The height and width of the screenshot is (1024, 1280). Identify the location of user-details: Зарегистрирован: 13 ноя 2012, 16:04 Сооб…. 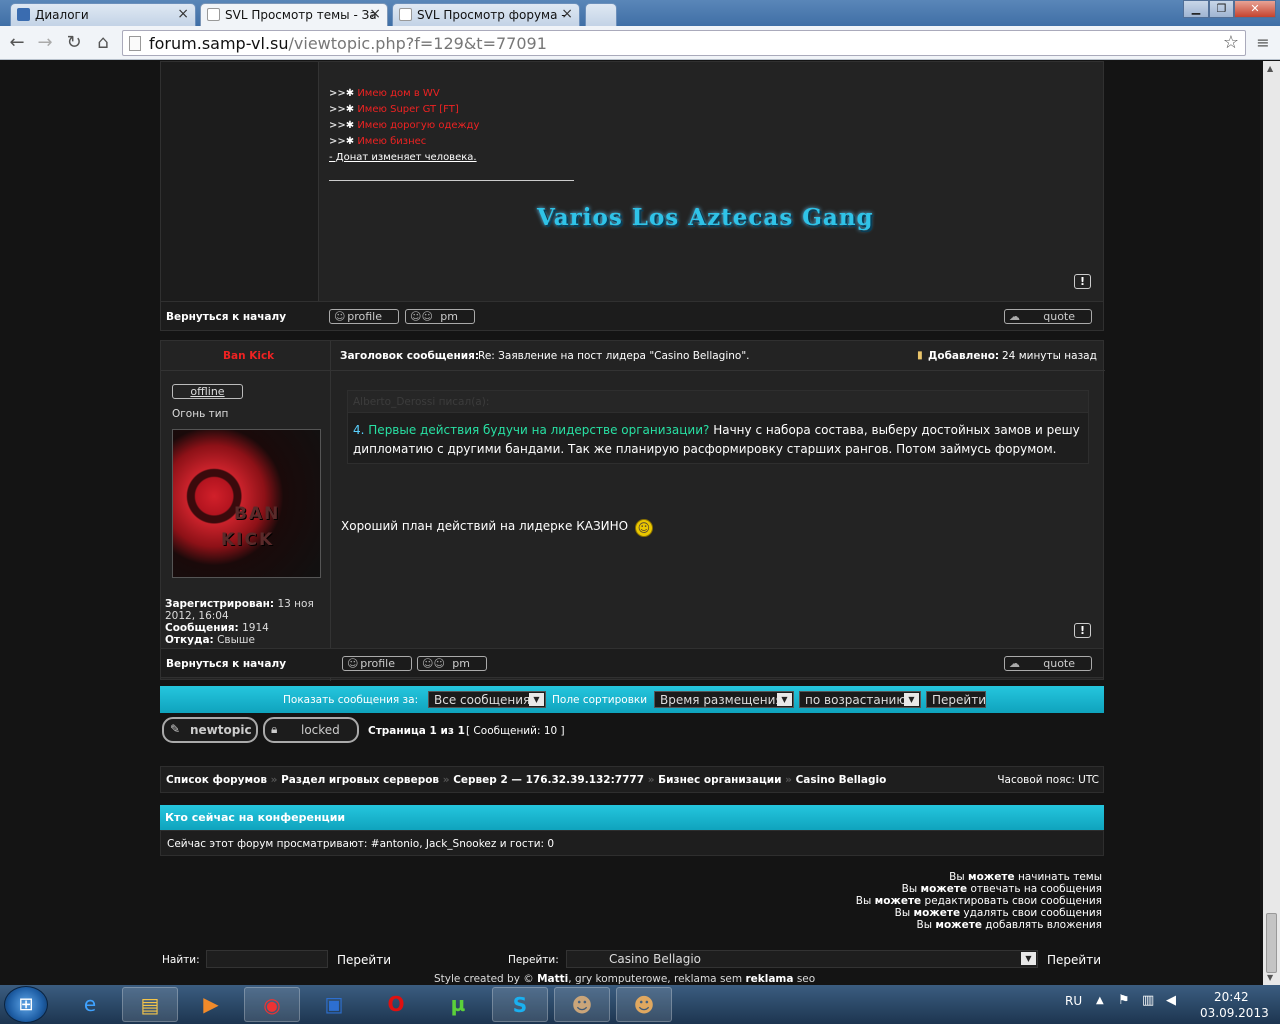
(239, 622).